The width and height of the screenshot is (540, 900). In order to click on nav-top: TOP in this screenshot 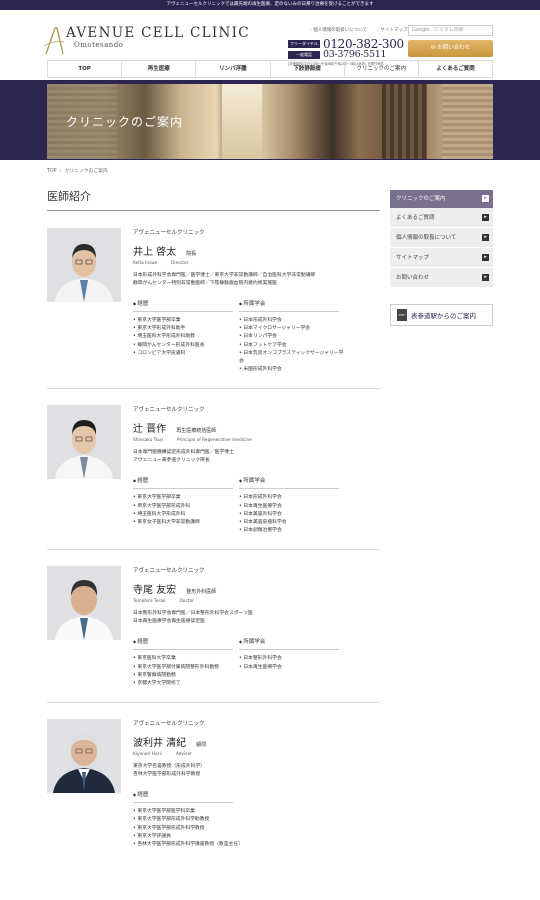, I will do `click(85, 69)`.